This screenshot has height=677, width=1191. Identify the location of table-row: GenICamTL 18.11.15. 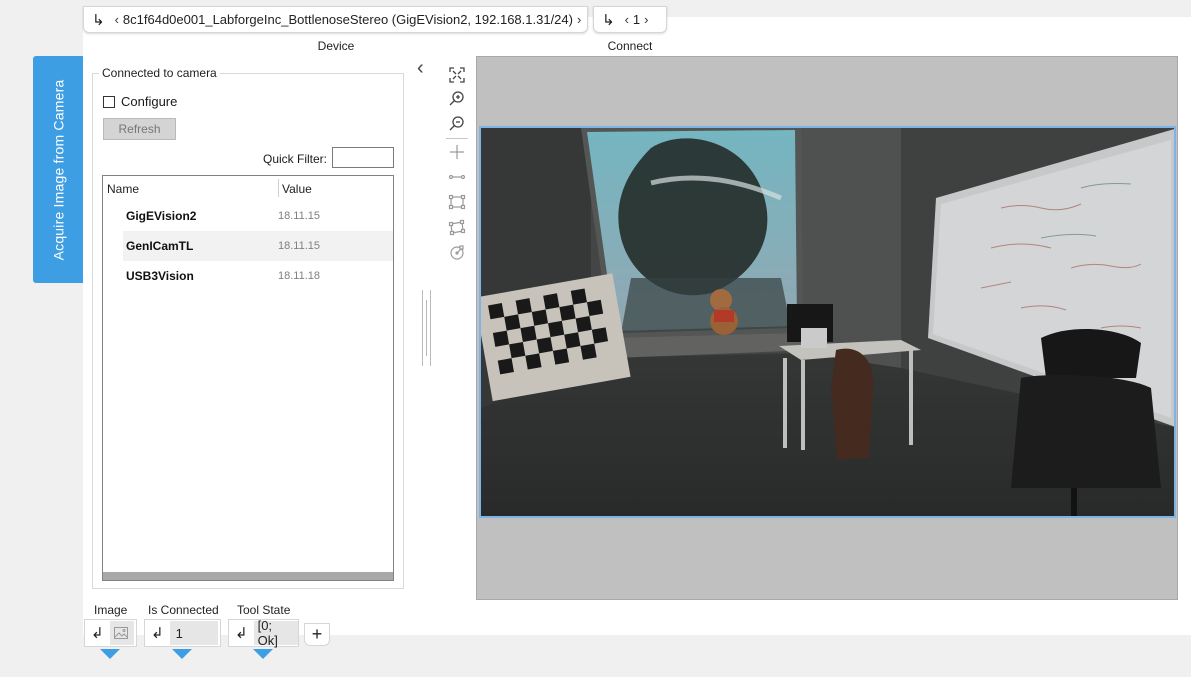
(258, 246).